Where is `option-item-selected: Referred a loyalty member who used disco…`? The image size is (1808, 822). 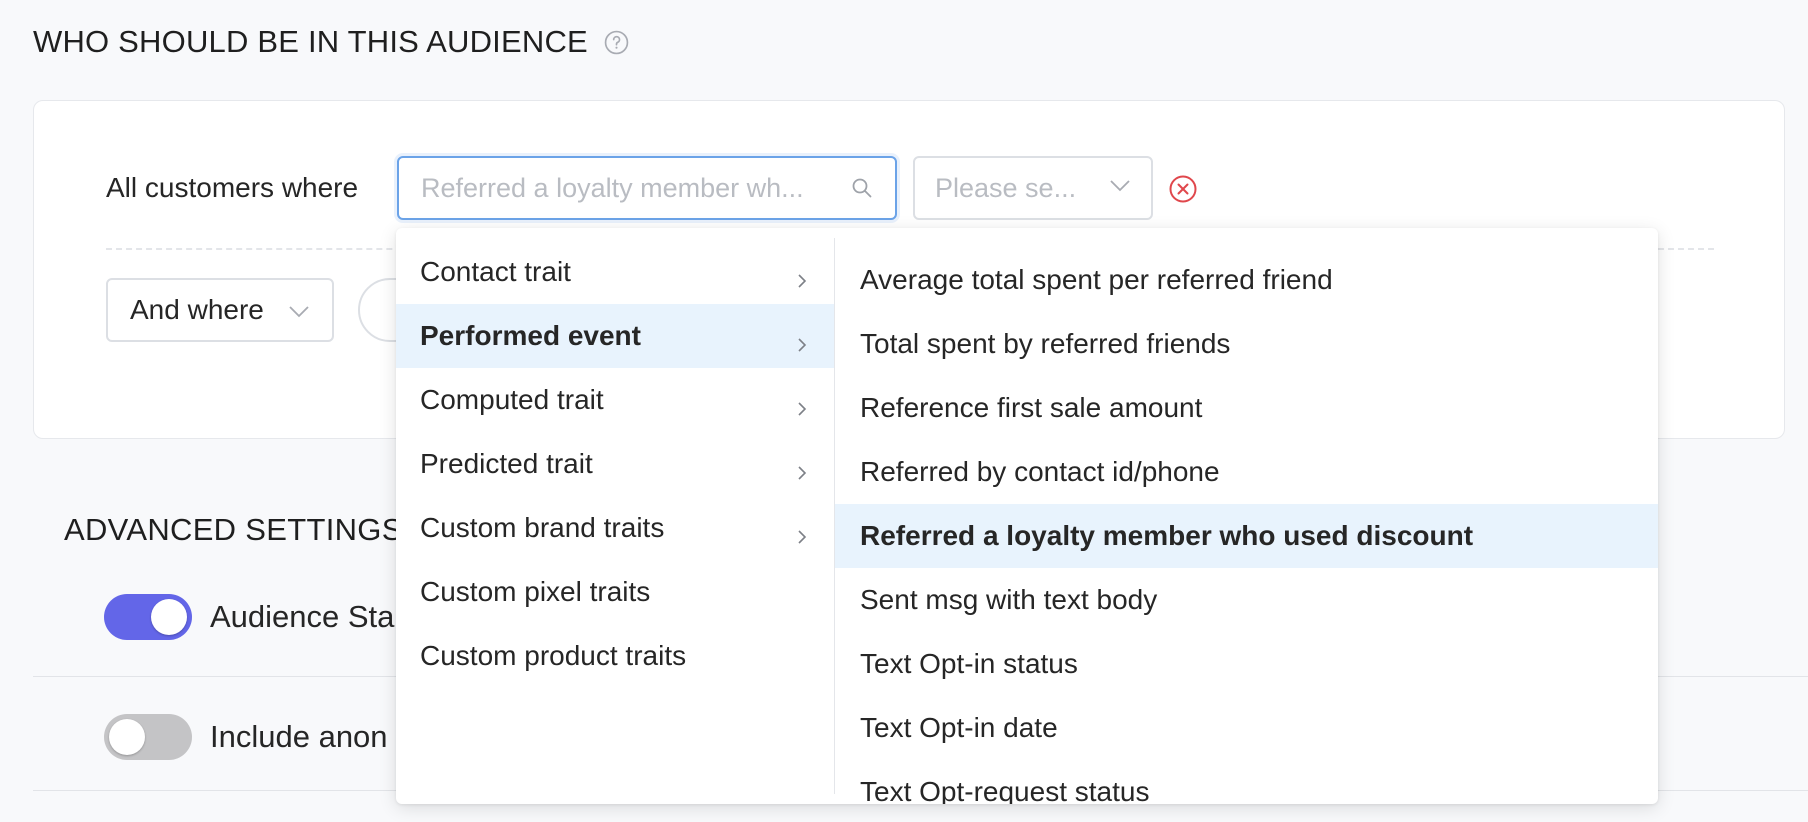
option-item-selected: Referred a loyalty member who used disco… is located at coordinates (1246, 536).